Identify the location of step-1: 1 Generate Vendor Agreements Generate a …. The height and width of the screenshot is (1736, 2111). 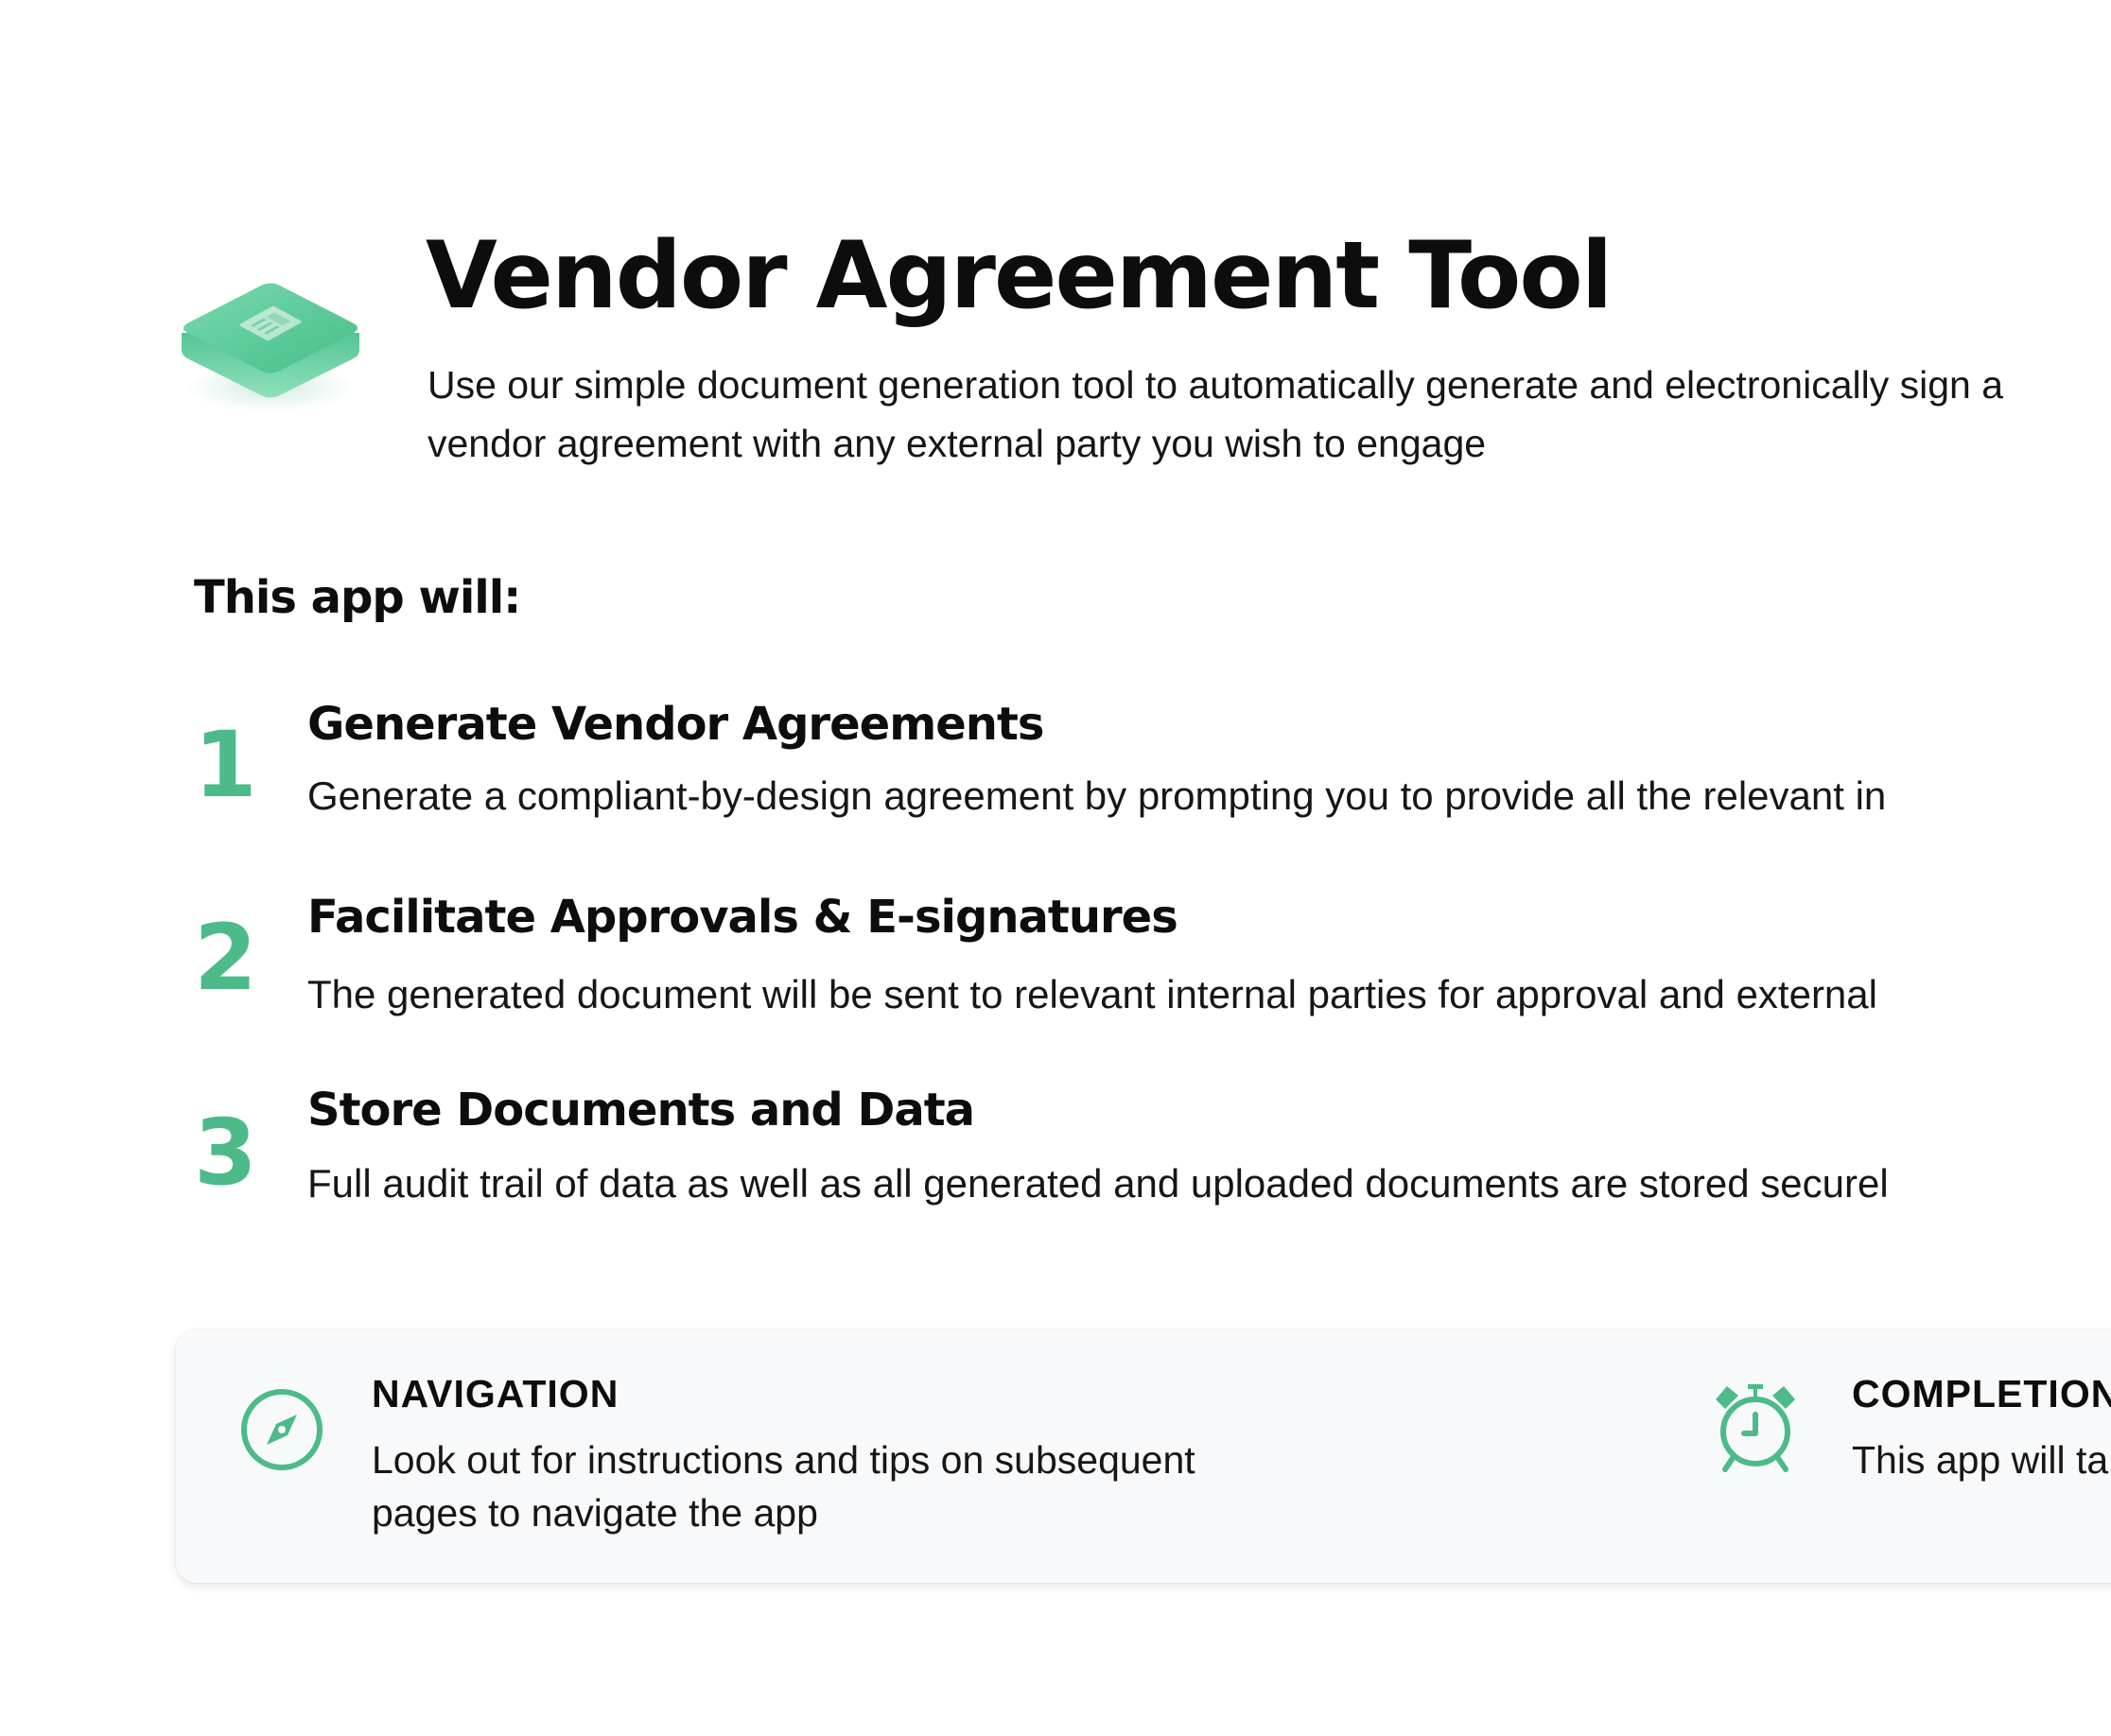
(1055, 779).